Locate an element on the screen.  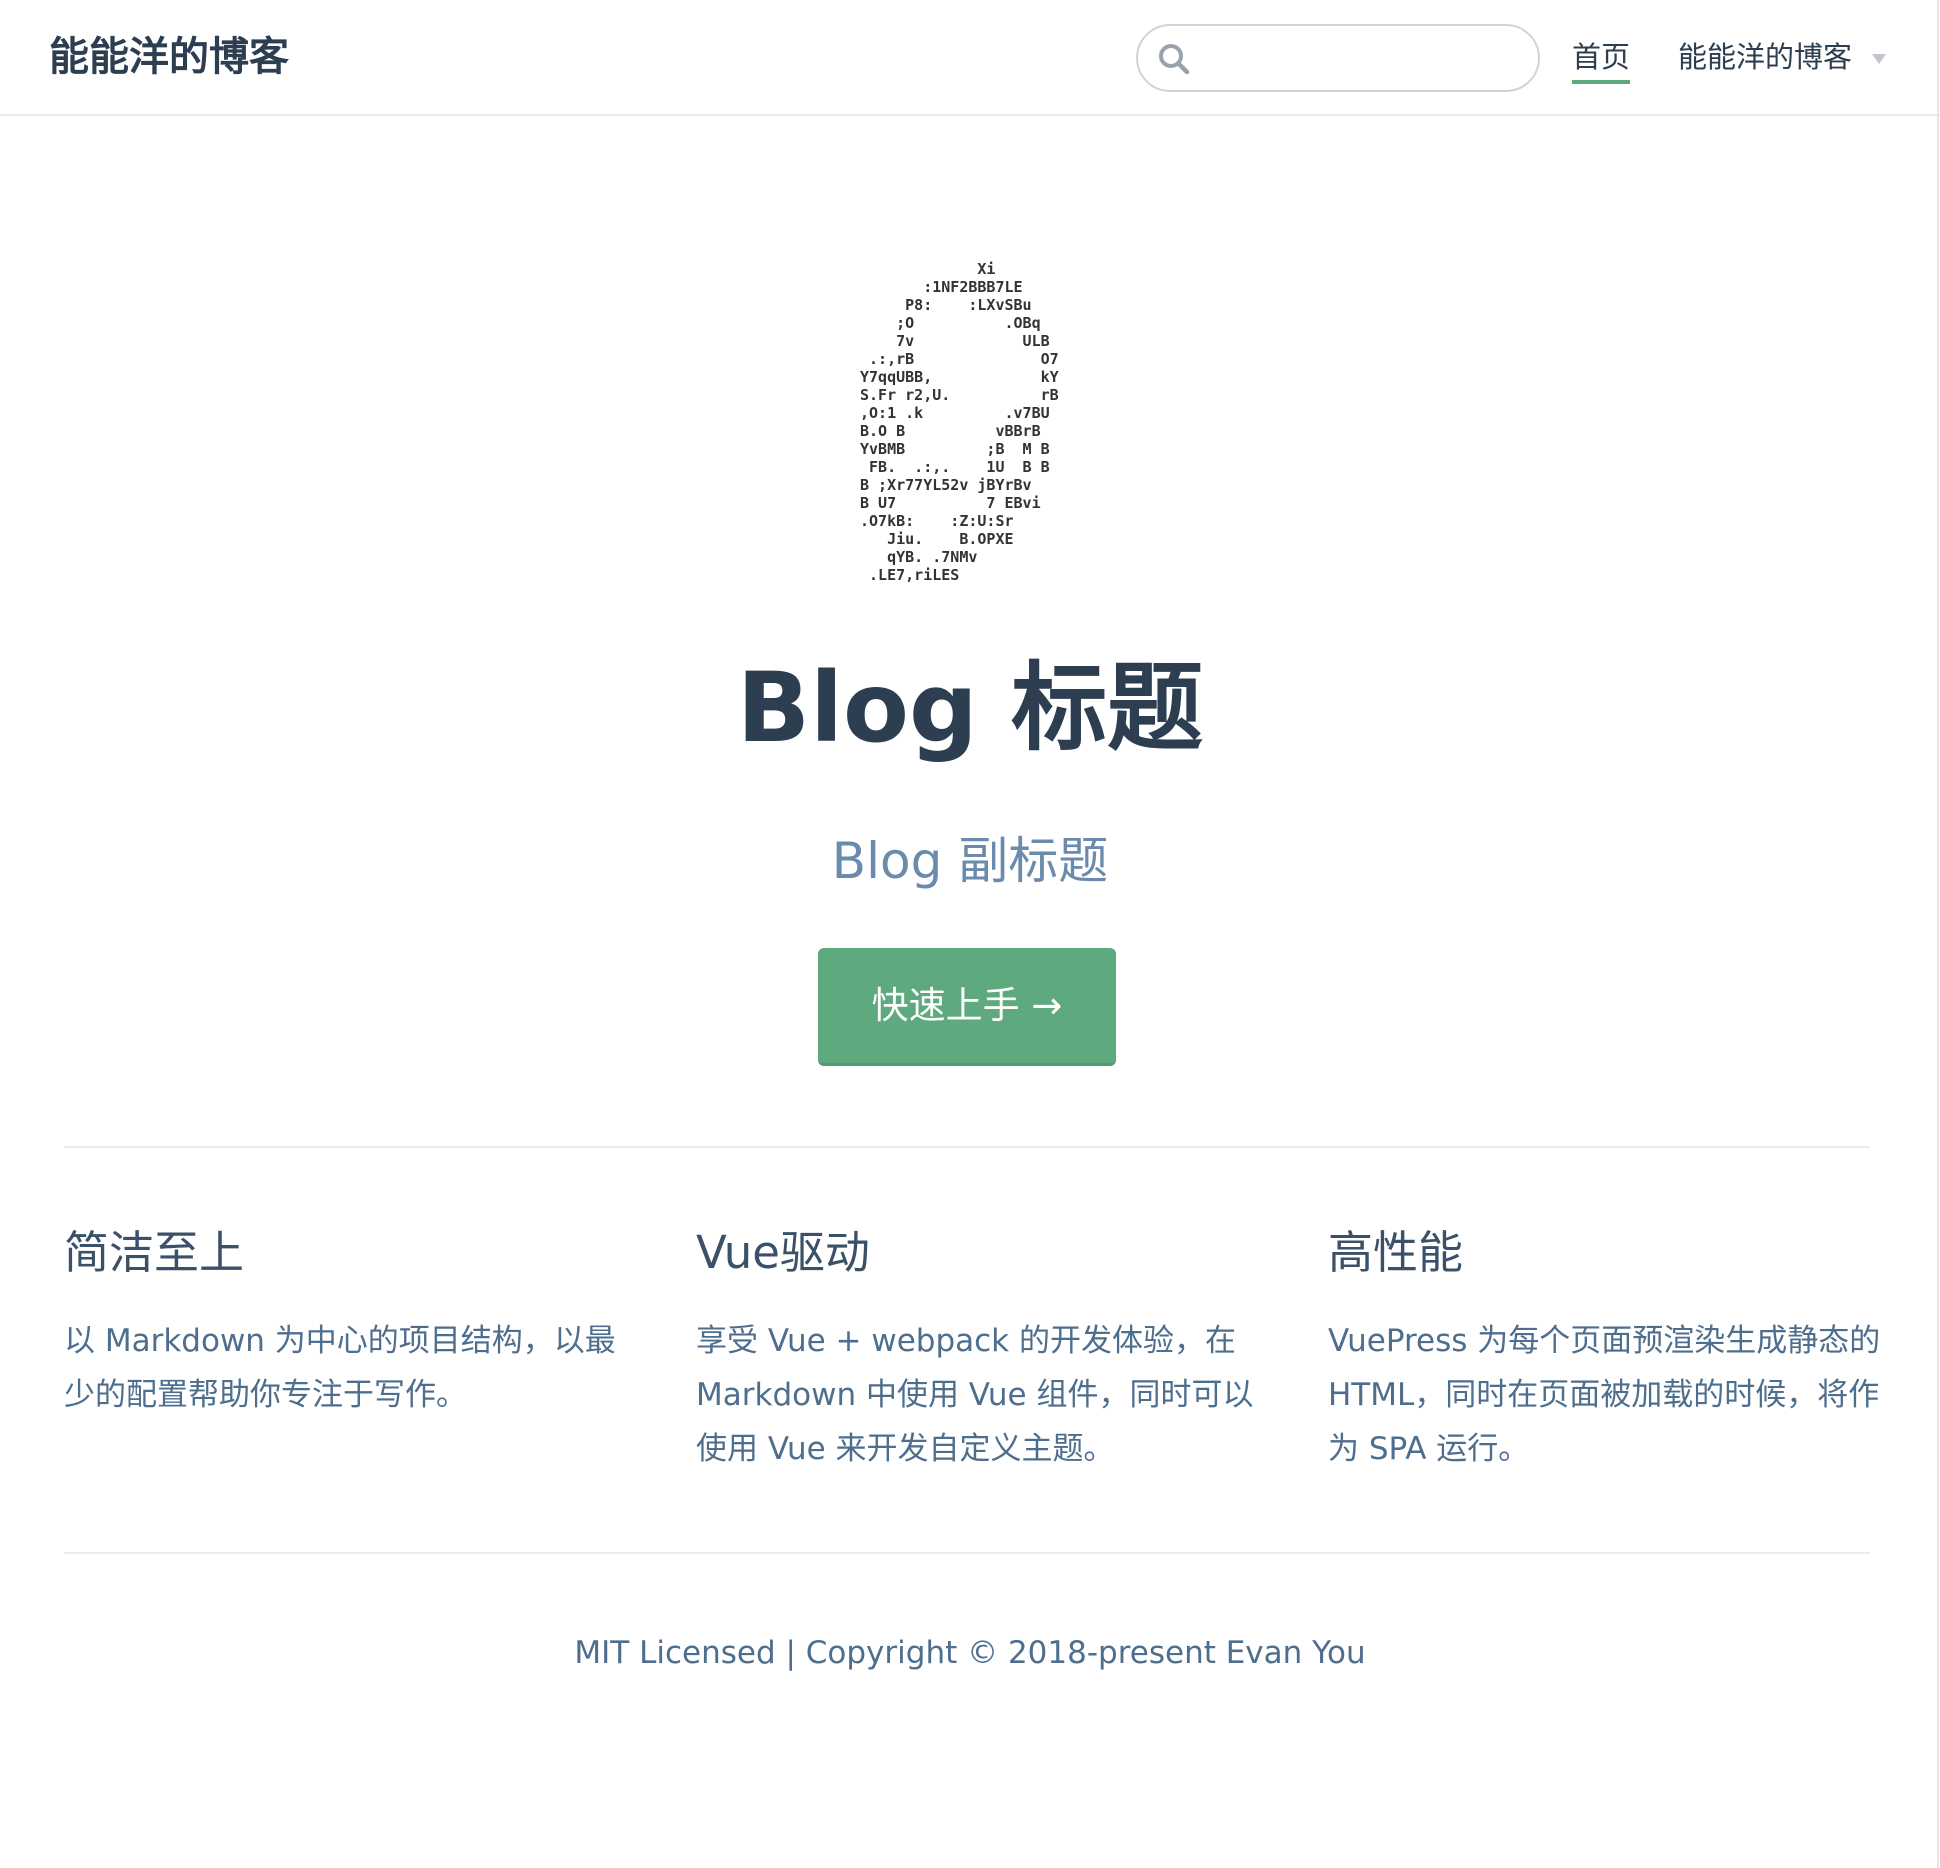
search-box is located at coordinates (1338, 58).